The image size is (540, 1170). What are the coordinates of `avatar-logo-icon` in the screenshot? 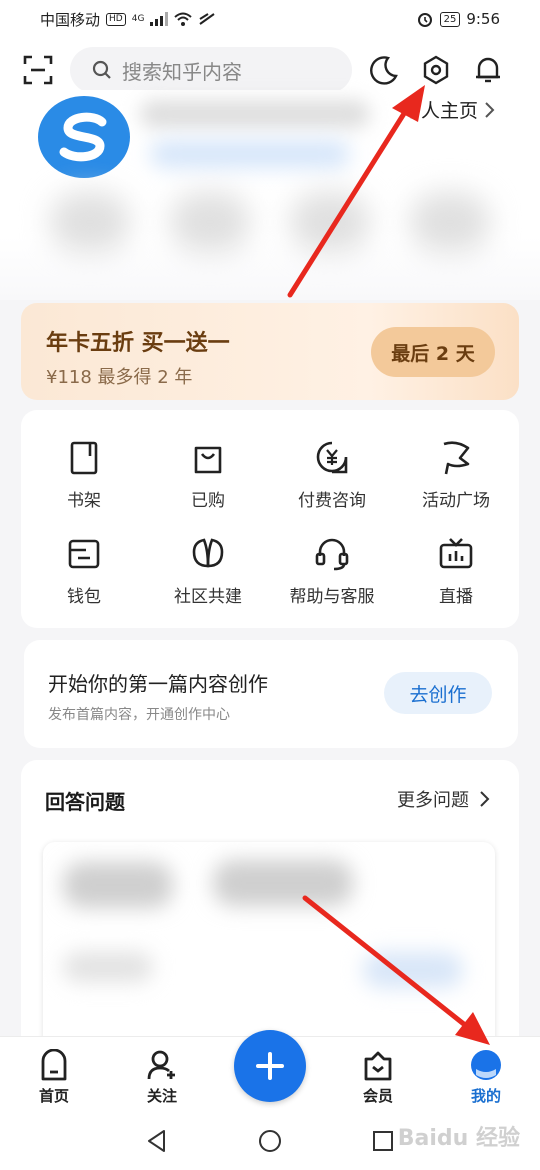 It's located at (83, 137).